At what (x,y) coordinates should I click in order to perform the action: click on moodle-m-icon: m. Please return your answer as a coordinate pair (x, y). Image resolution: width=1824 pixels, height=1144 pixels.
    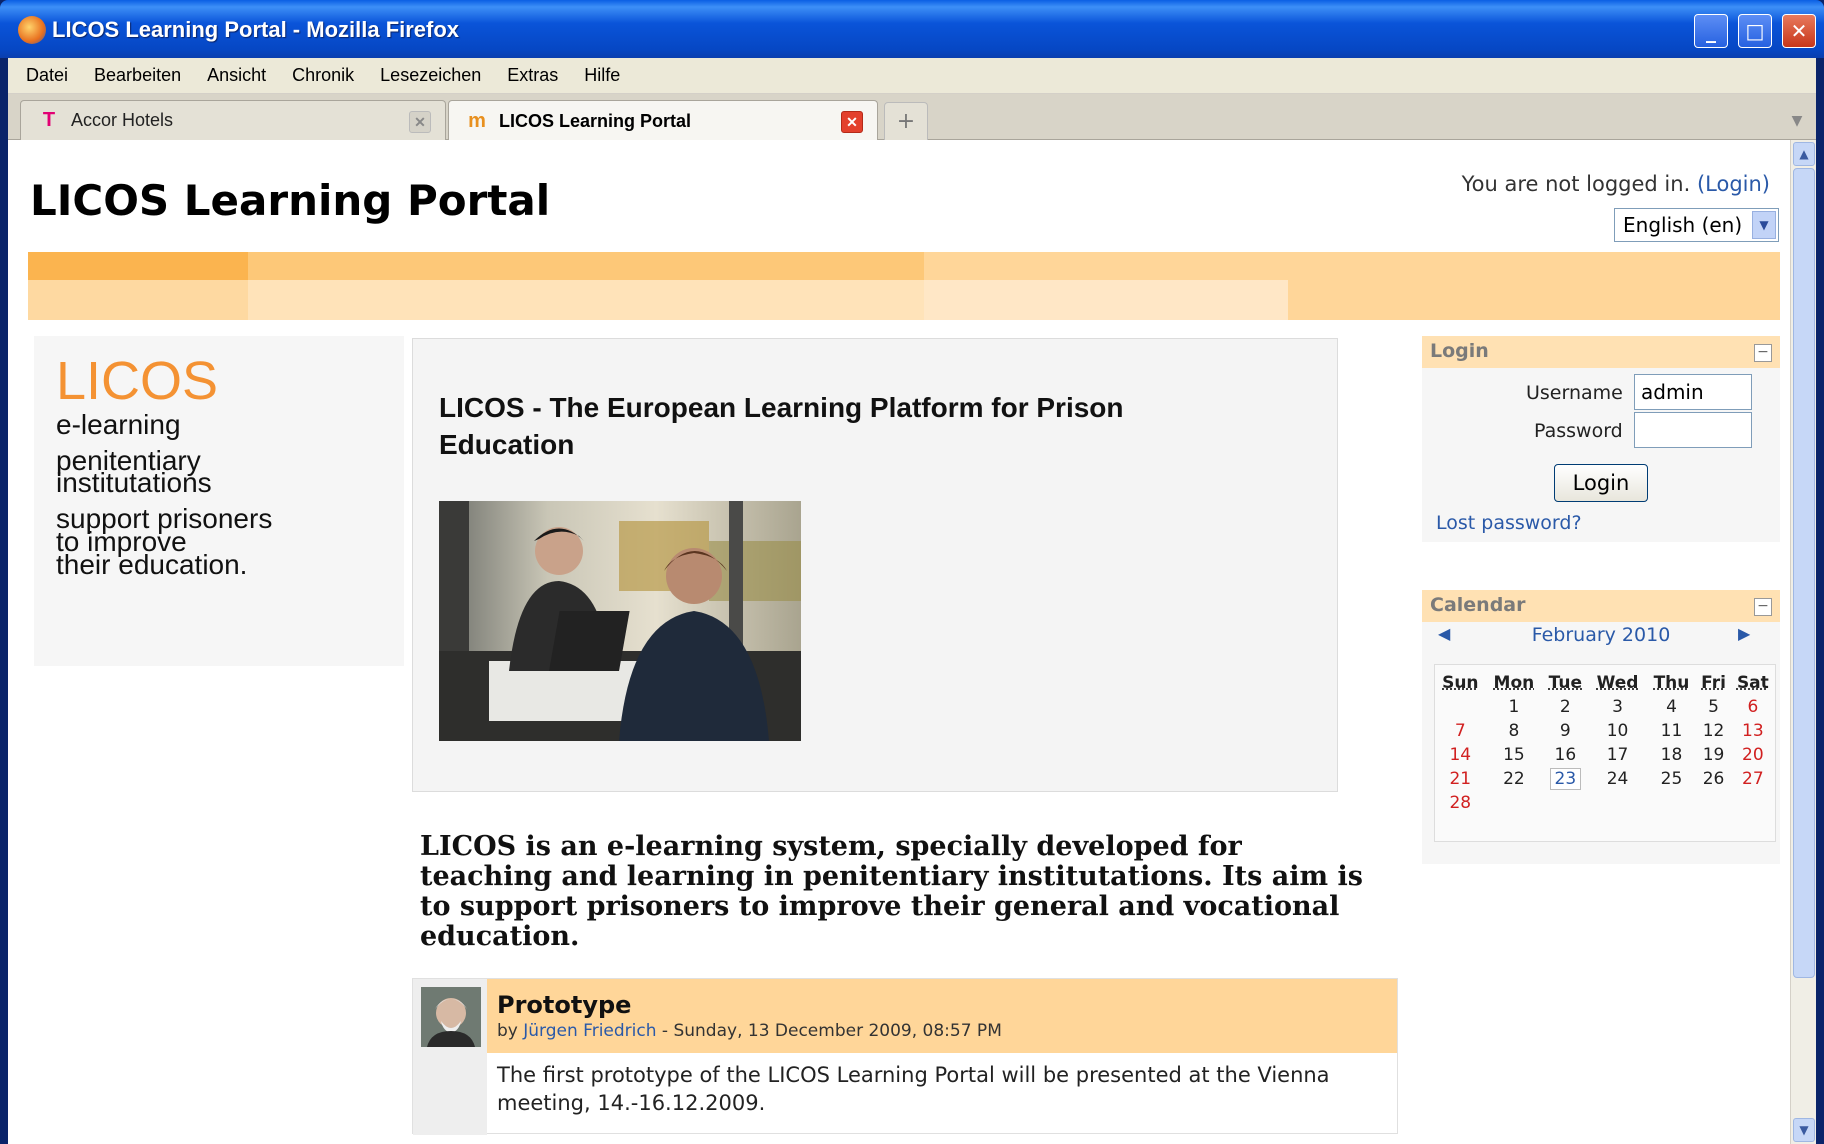
    Looking at the image, I should click on (477, 120).